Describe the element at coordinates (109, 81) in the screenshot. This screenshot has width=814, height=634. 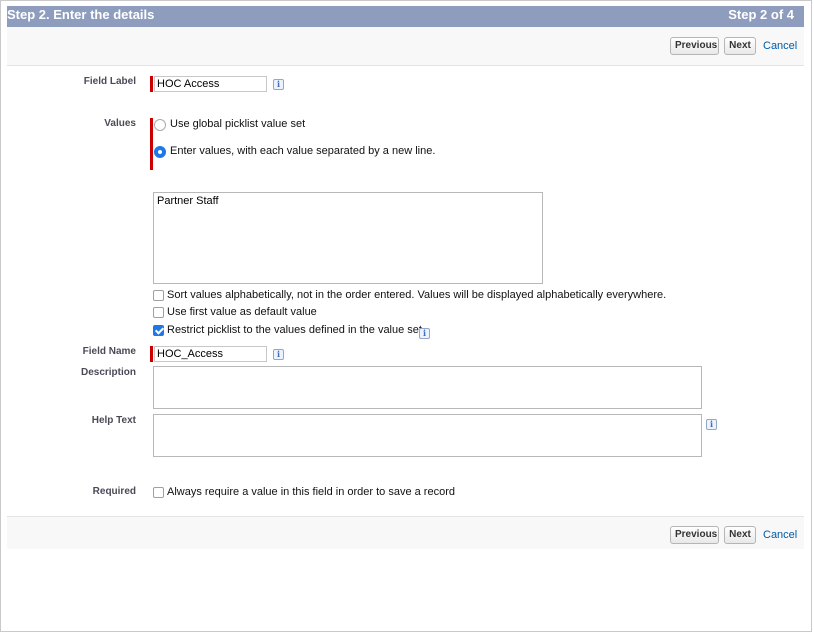
I see `field-label-label: Field Label` at that location.